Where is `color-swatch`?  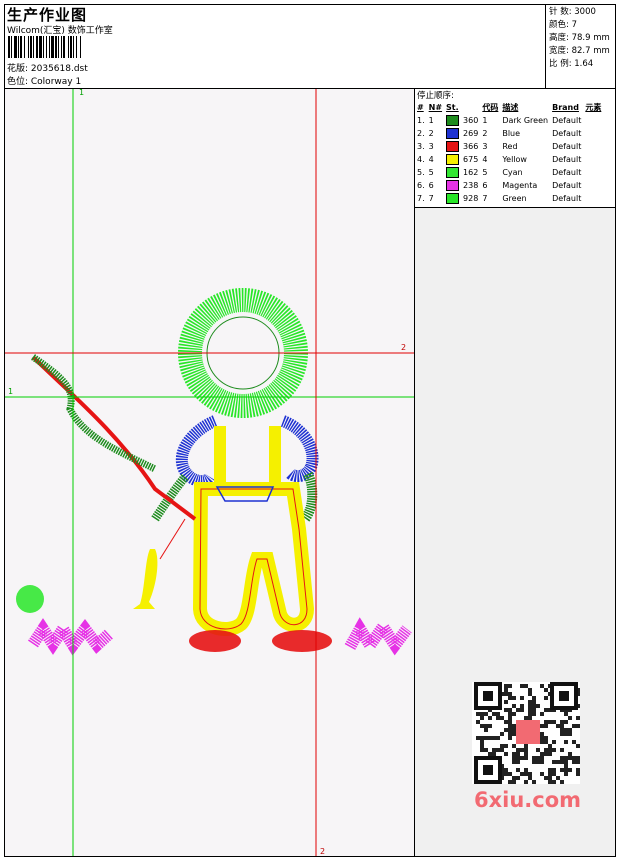
color-swatch is located at coordinates (453, 198).